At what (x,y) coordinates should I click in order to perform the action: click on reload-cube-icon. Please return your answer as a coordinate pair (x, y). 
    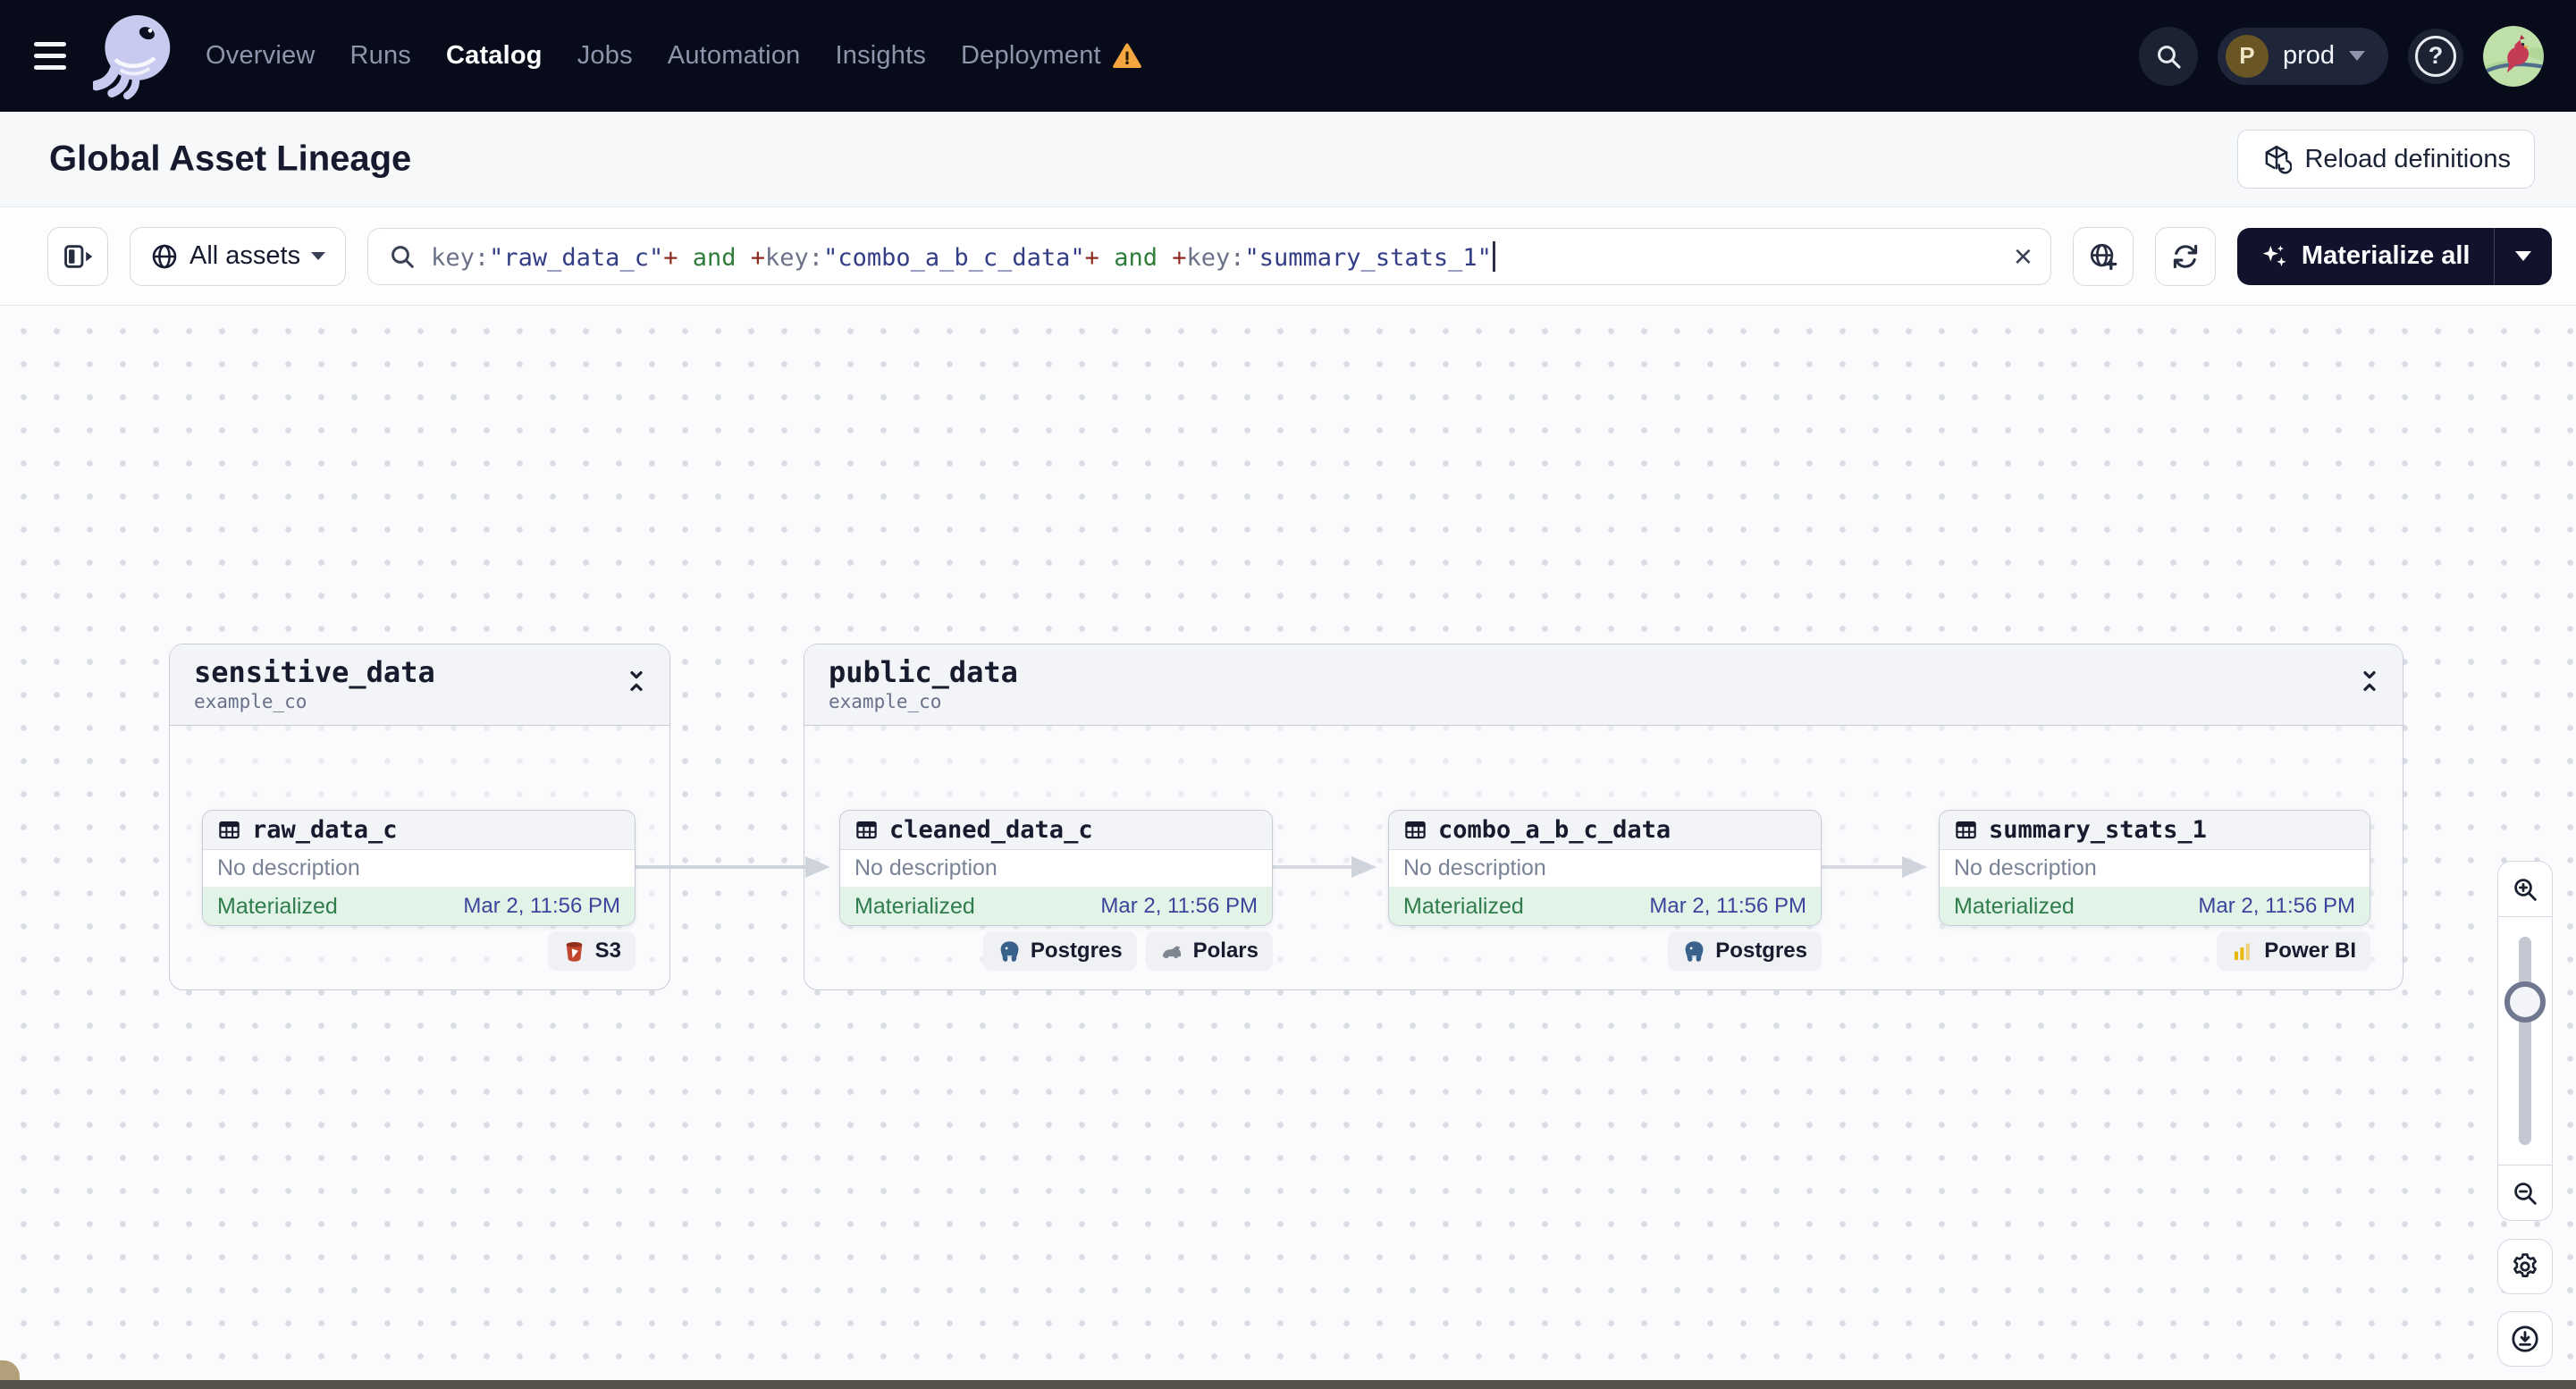
    Looking at the image, I should click on (2277, 159).